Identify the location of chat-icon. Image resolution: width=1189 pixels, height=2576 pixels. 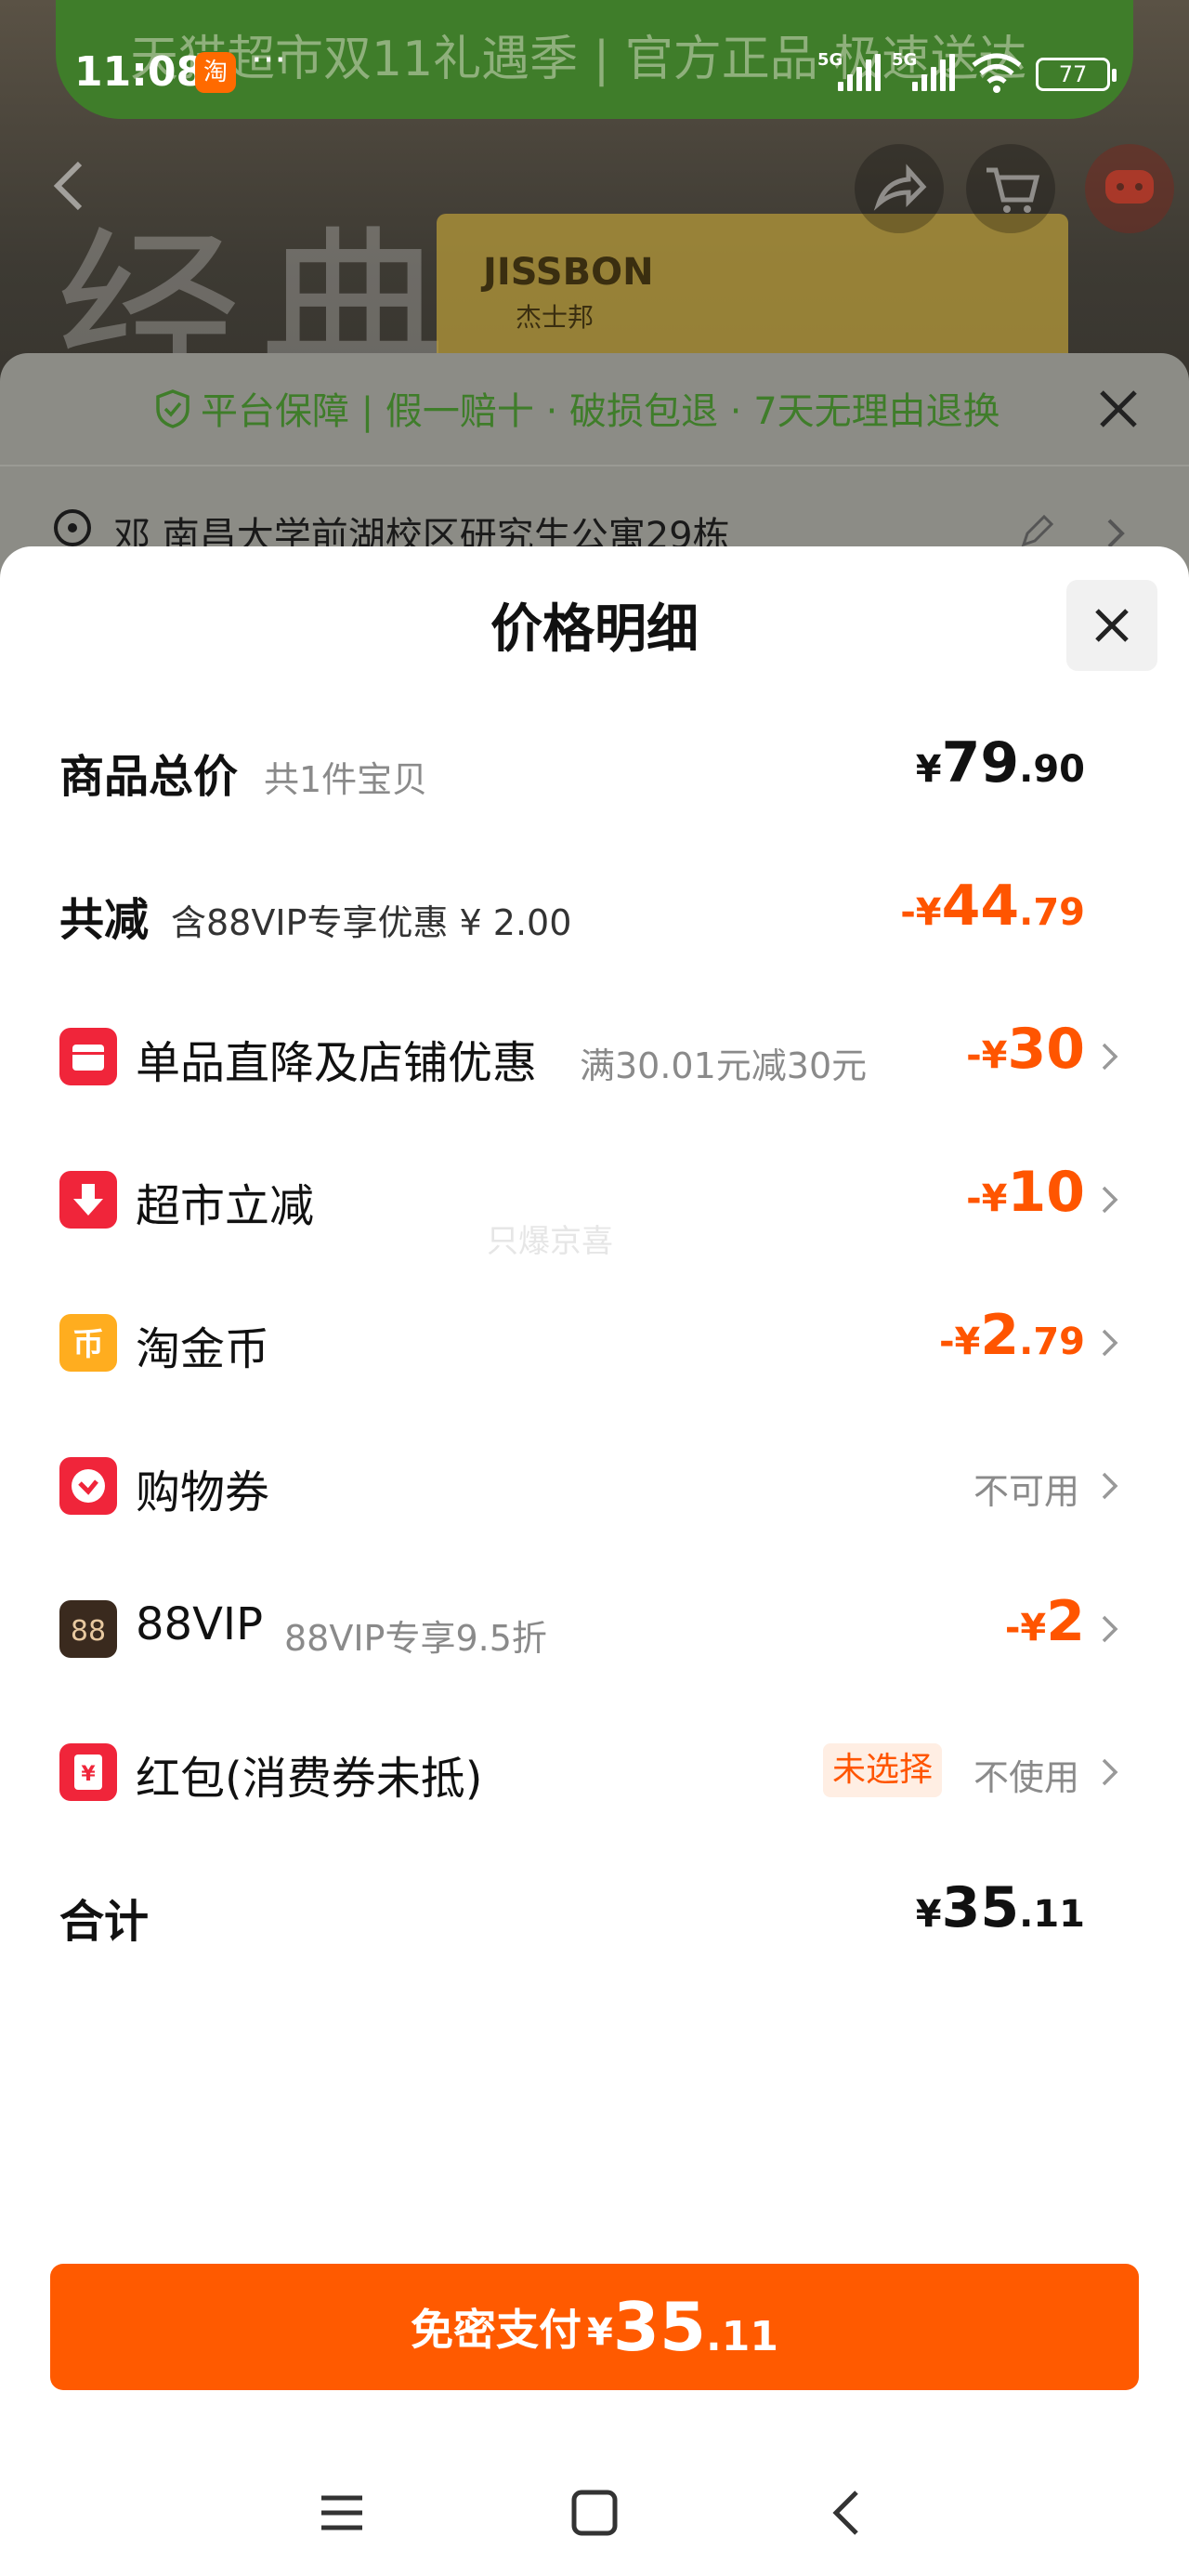
(1129, 187).